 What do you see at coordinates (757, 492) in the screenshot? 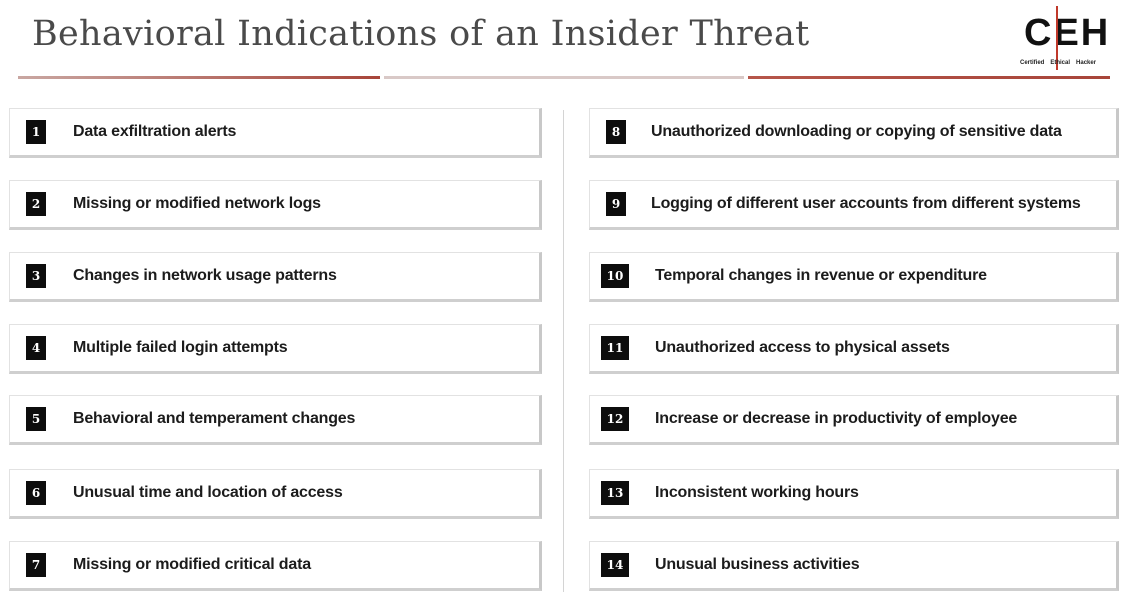
I see `item-label: Inconsistent working hours` at bounding box center [757, 492].